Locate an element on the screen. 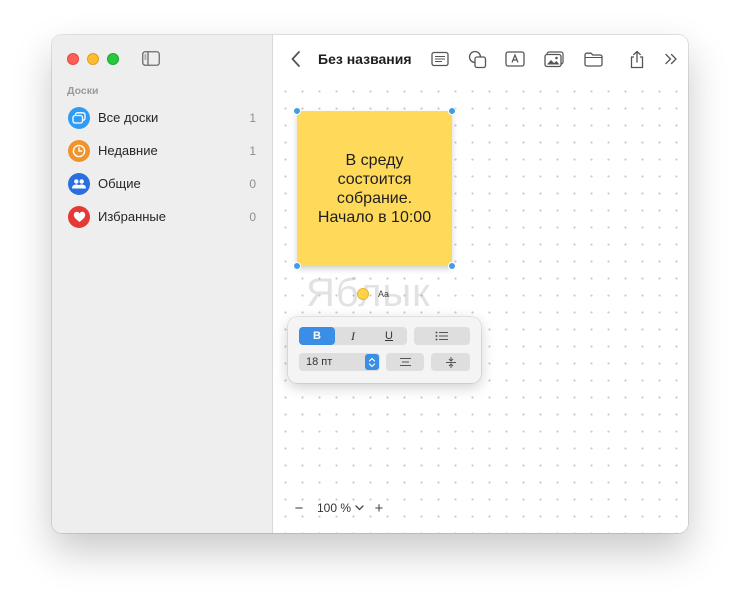 This screenshot has height=601, width=740. share-icon is located at coordinates (637, 59).